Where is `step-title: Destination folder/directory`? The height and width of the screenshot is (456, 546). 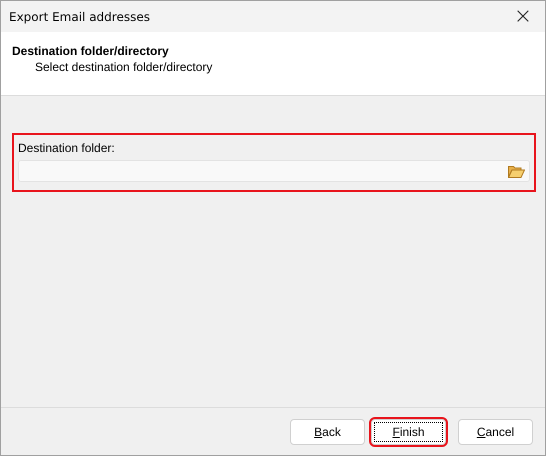
step-title: Destination folder/directory is located at coordinates (91, 51).